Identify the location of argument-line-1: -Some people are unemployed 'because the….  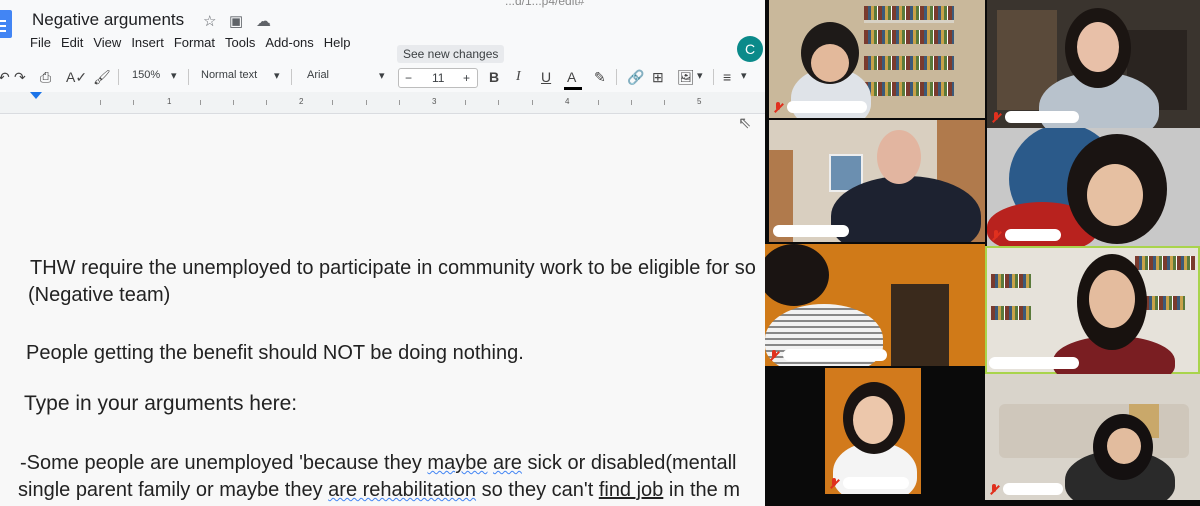
(378, 463).